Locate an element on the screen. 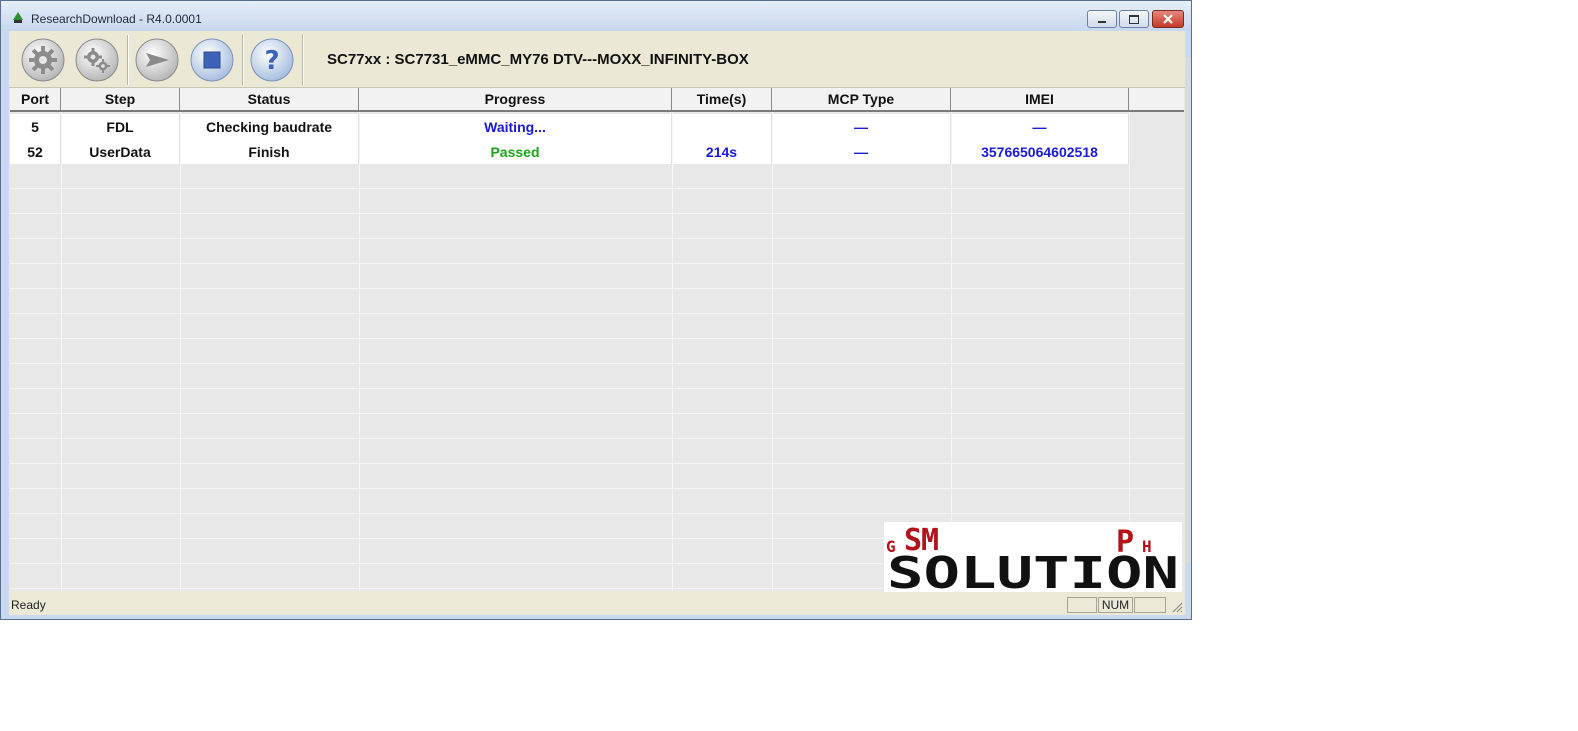 Image resolution: width=1578 pixels, height=731 pixels. port-cell: 5 is located at coordinates (35, 126).